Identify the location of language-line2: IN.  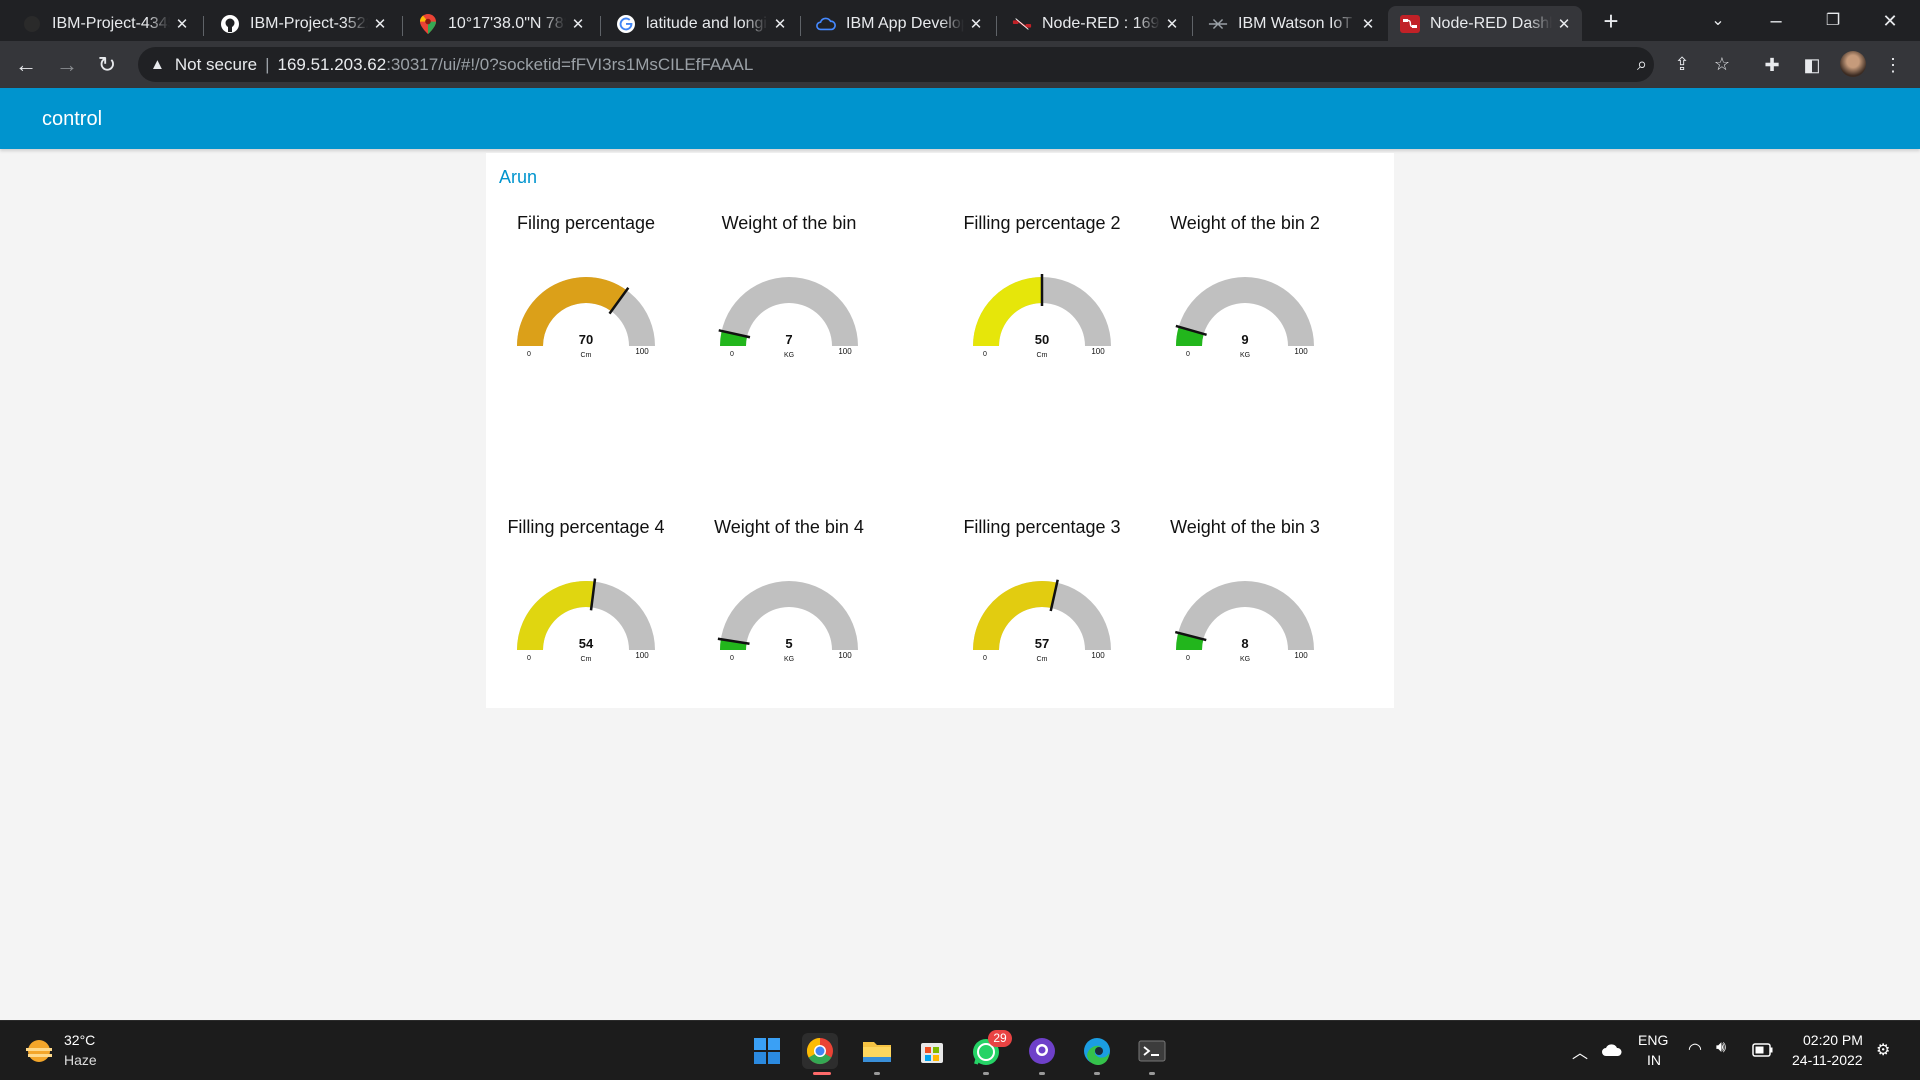
(1654, 1060).